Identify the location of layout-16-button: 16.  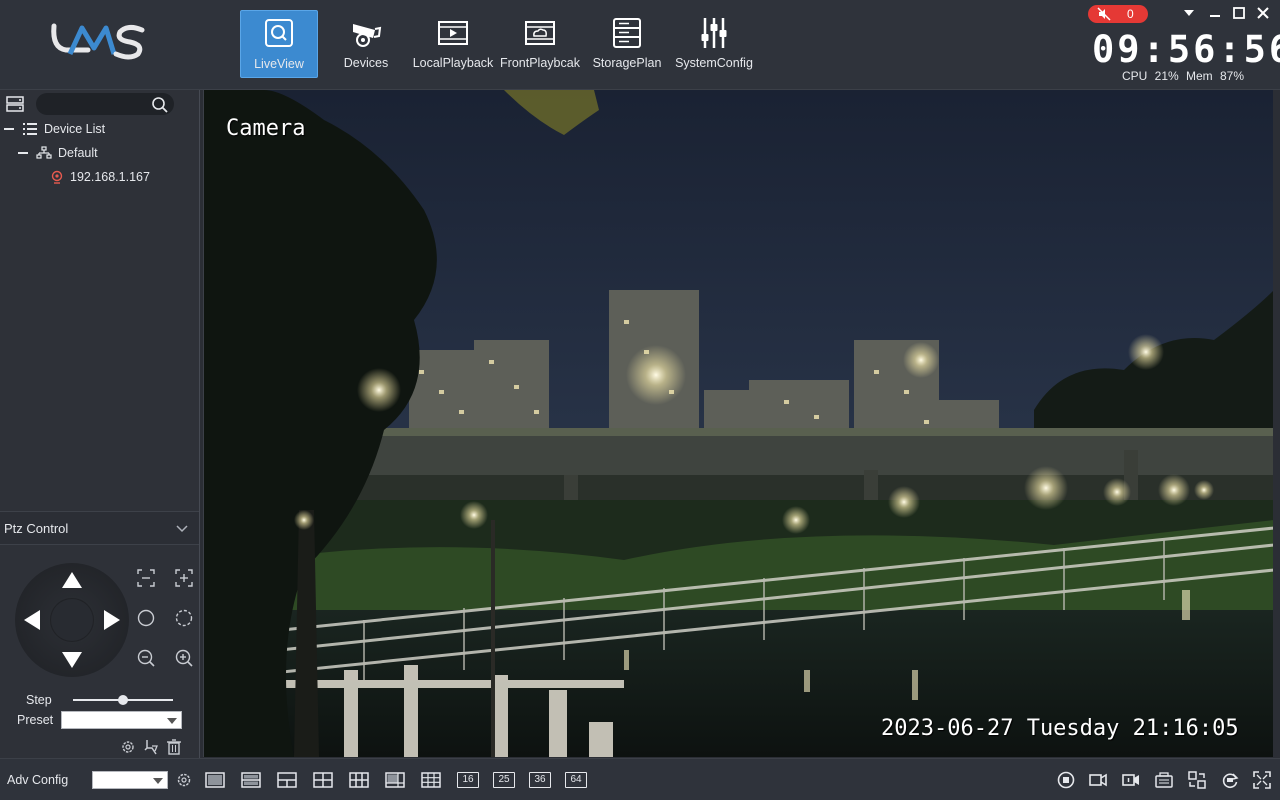
(468, 780).